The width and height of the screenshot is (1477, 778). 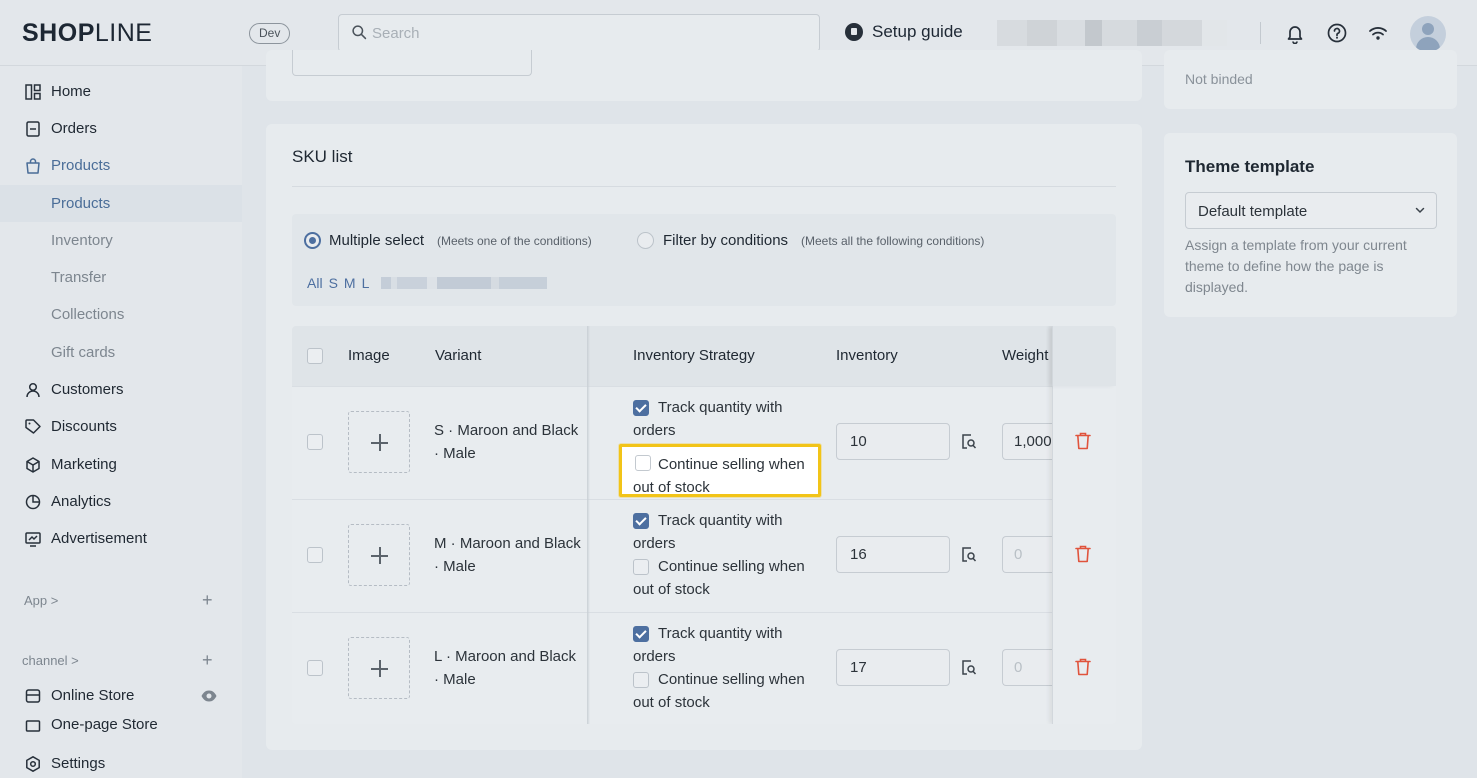 I want to click on store-icon, so click(x=33, y=695).